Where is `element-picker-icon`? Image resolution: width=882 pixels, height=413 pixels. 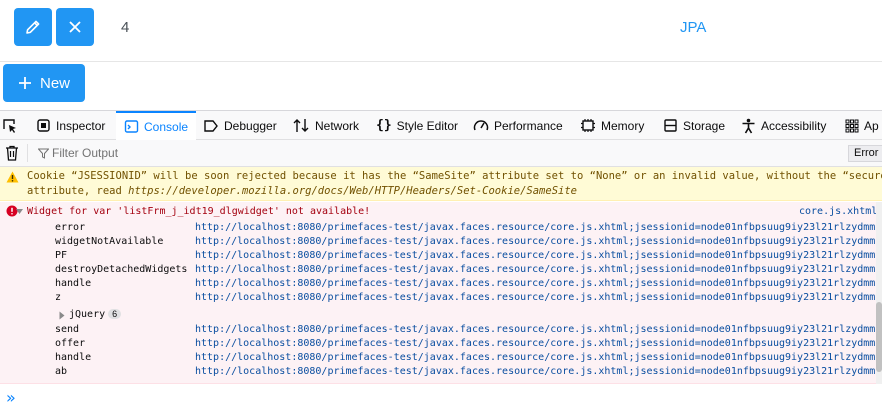
element-picker-icon is located at coordinates (9, 125).